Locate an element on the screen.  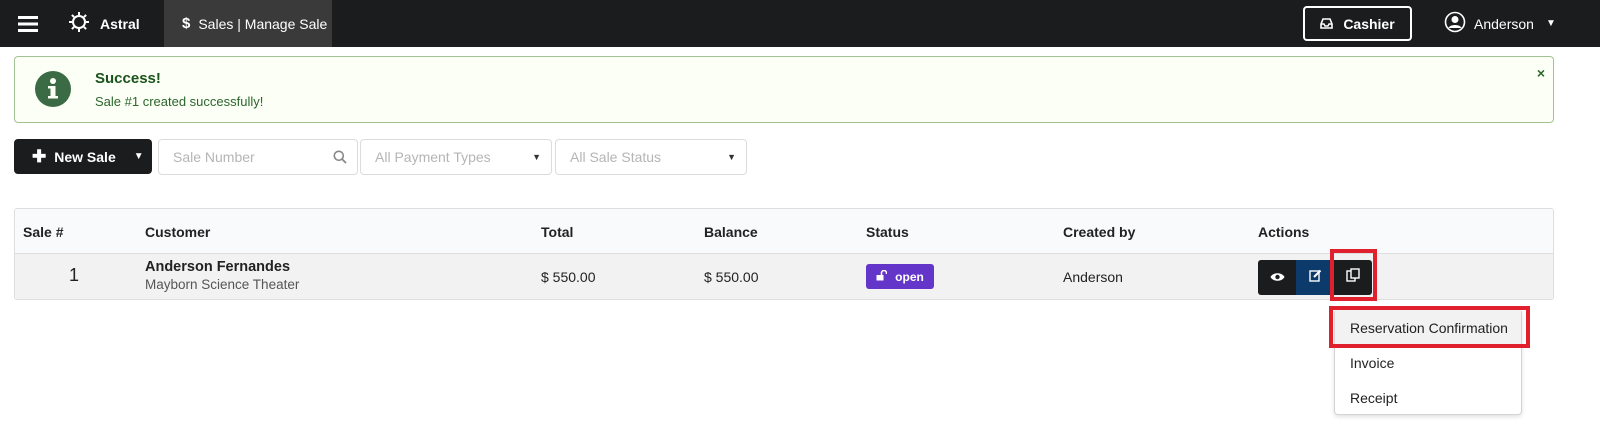
search-icon is located at coordinates (340, 157).